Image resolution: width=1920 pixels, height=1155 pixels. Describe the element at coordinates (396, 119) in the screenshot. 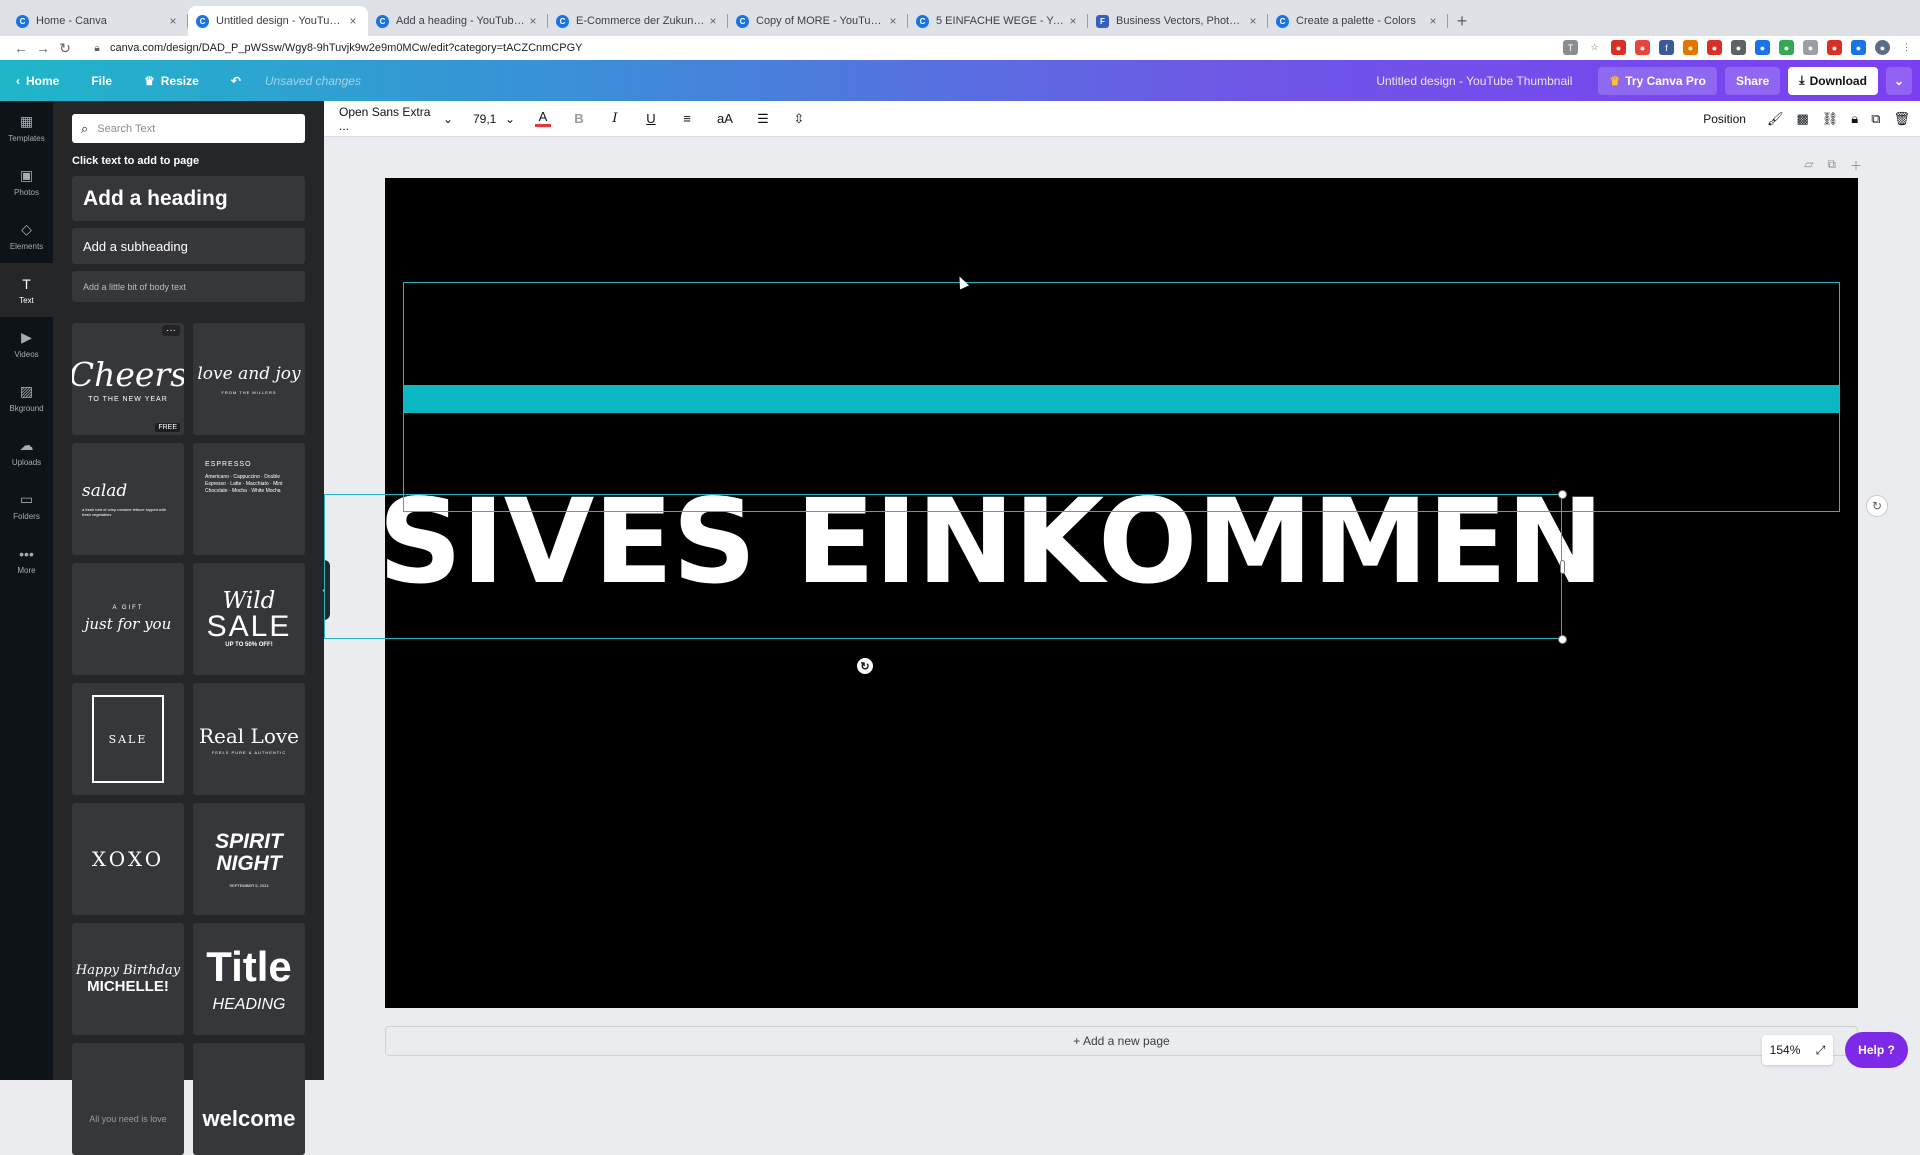

I see `font-family-dropdown: Open Sans Extra ... ⌄` at that location.